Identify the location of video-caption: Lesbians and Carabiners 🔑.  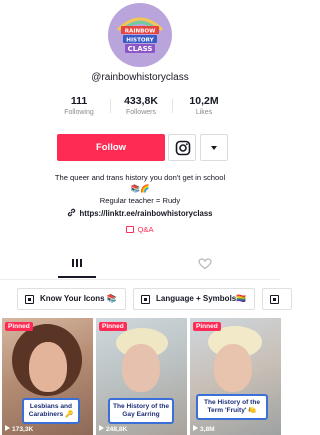
(51, 411).